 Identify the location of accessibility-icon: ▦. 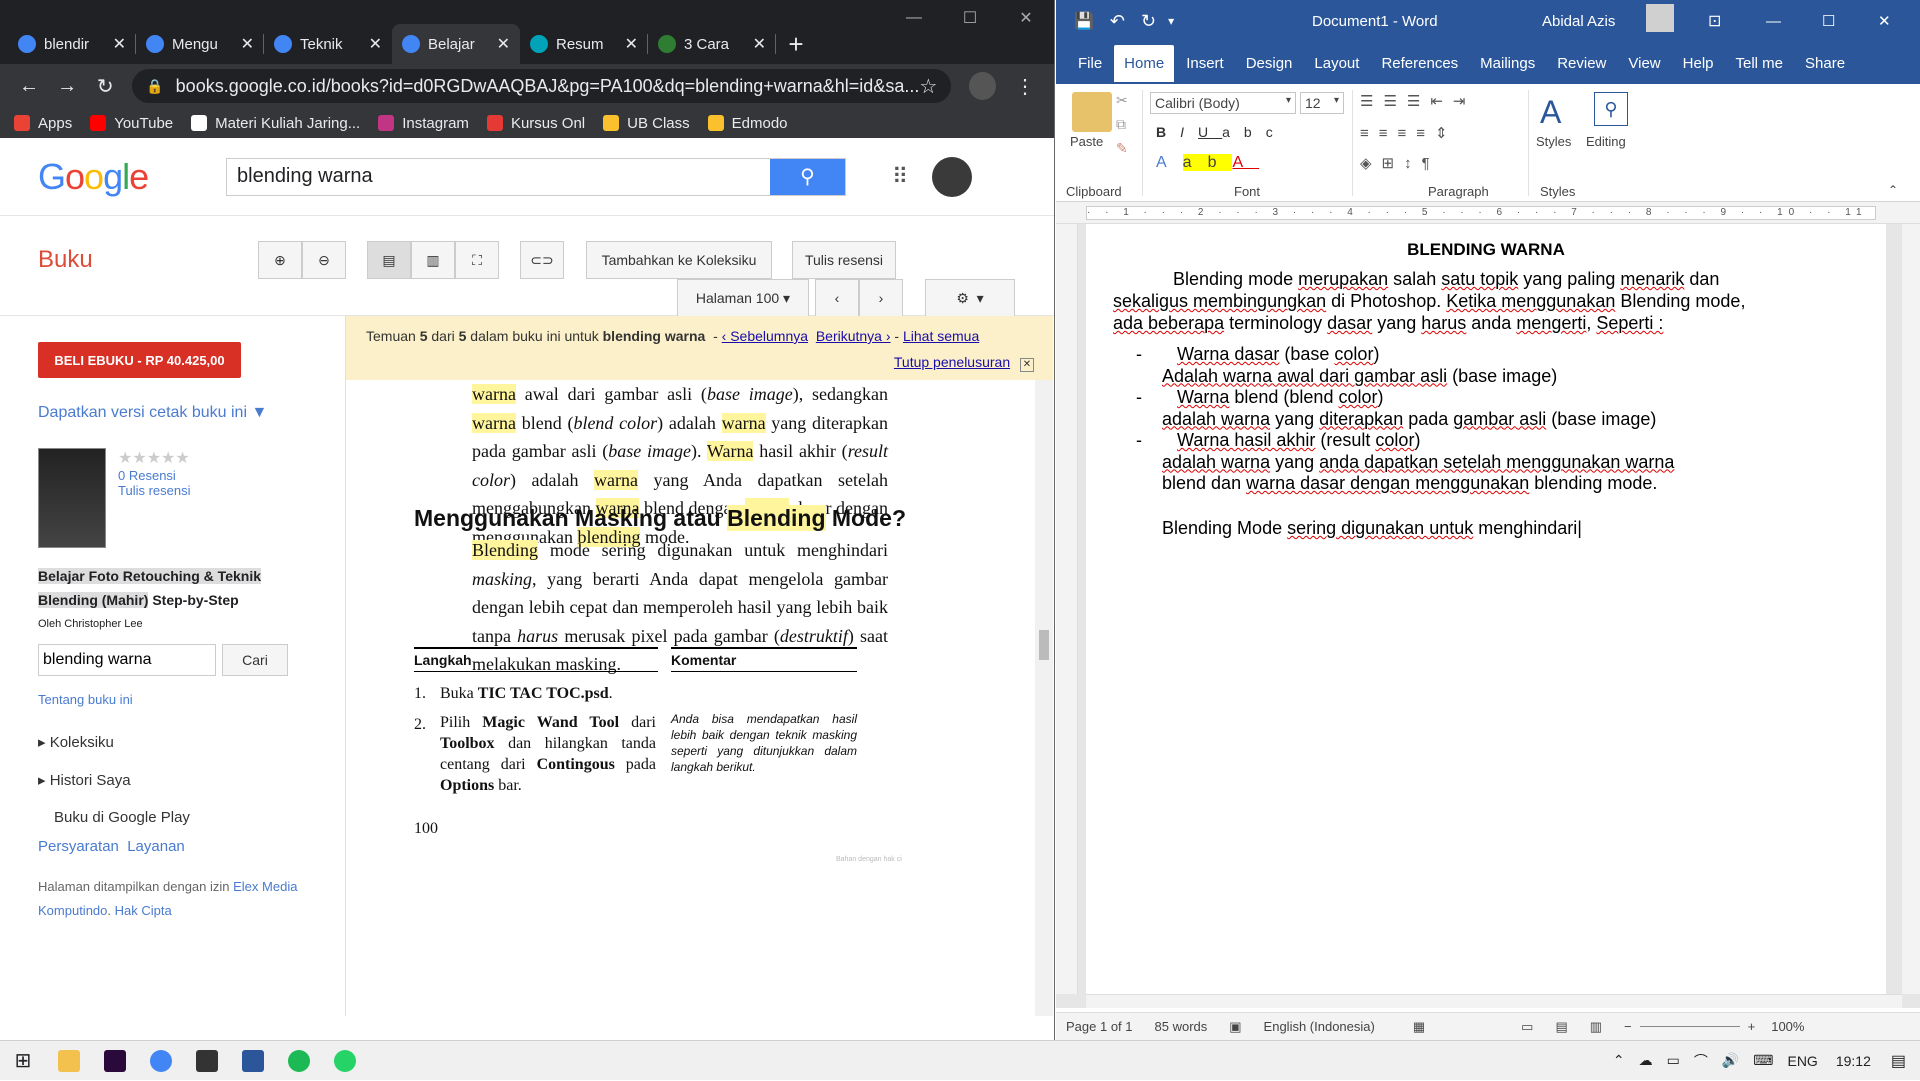
(1419, 1027).